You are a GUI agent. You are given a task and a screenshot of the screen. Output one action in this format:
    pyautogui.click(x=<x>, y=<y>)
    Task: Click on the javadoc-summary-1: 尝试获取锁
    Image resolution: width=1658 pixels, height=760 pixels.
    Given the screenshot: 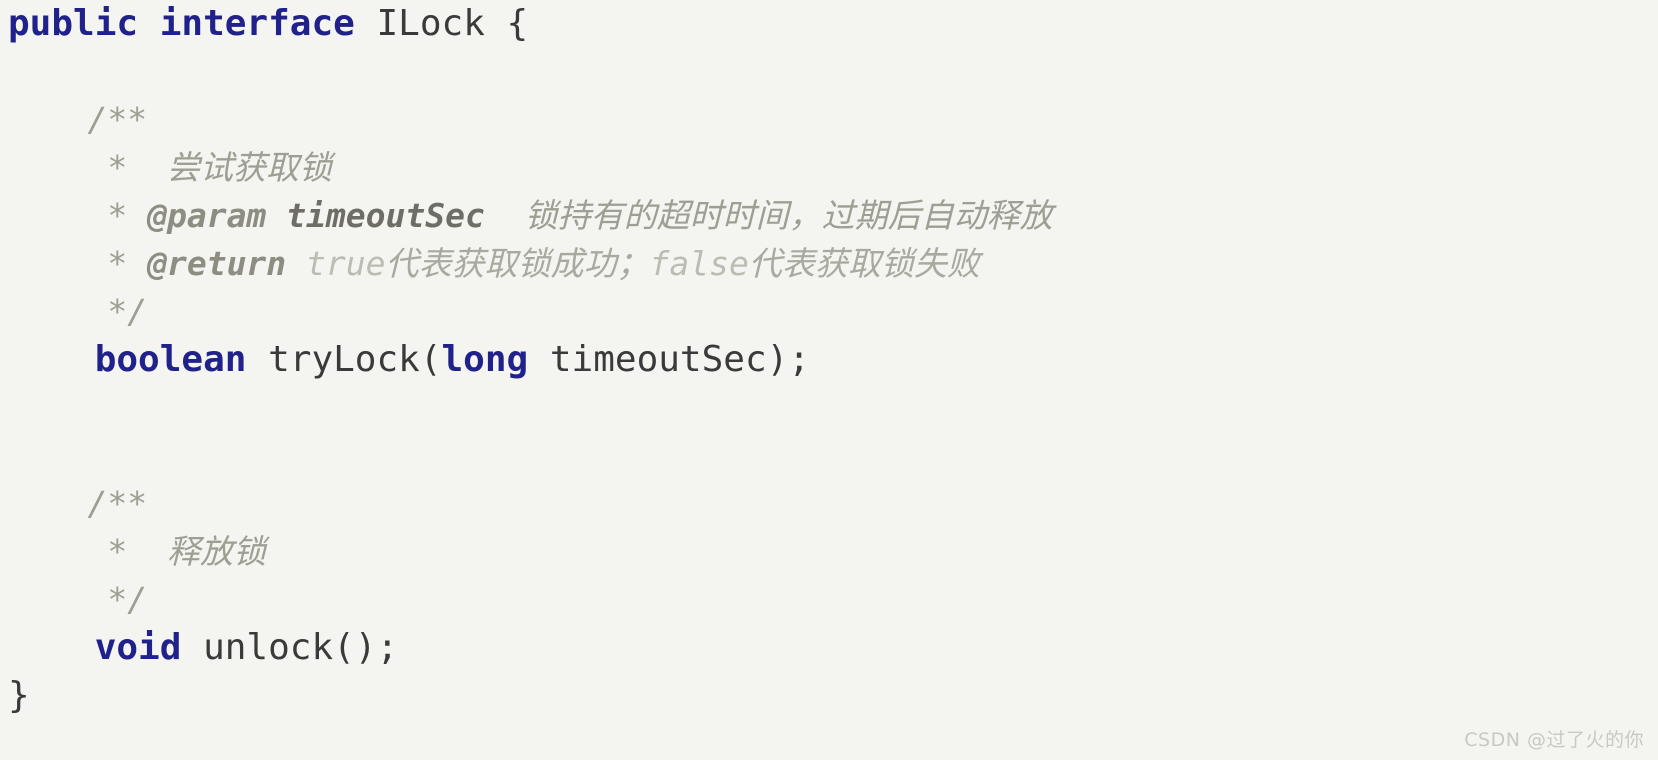 What is the action you would take?
    pyautogui.click(x=249, y=167)
    